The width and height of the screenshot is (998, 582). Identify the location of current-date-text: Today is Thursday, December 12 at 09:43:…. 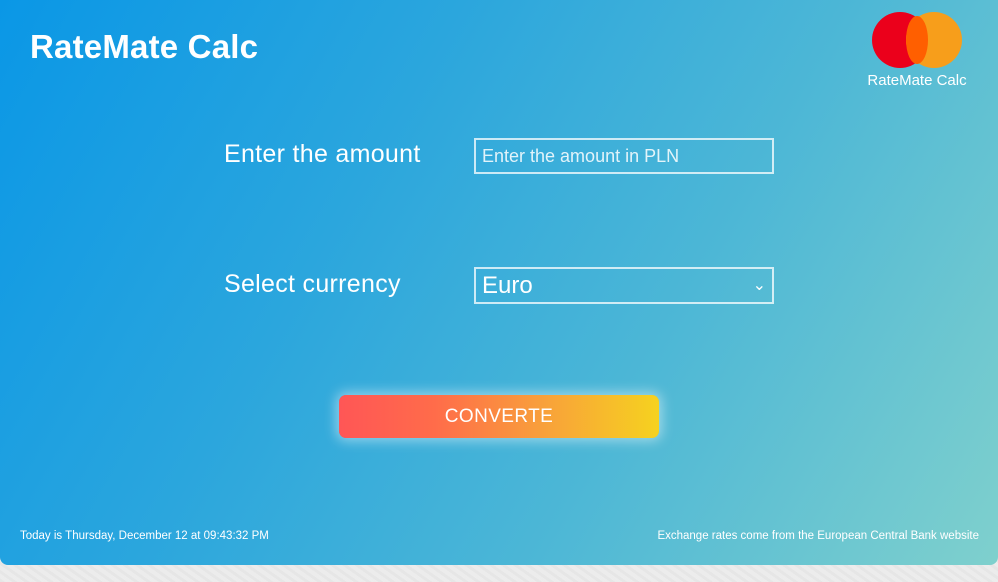
(144, 536).